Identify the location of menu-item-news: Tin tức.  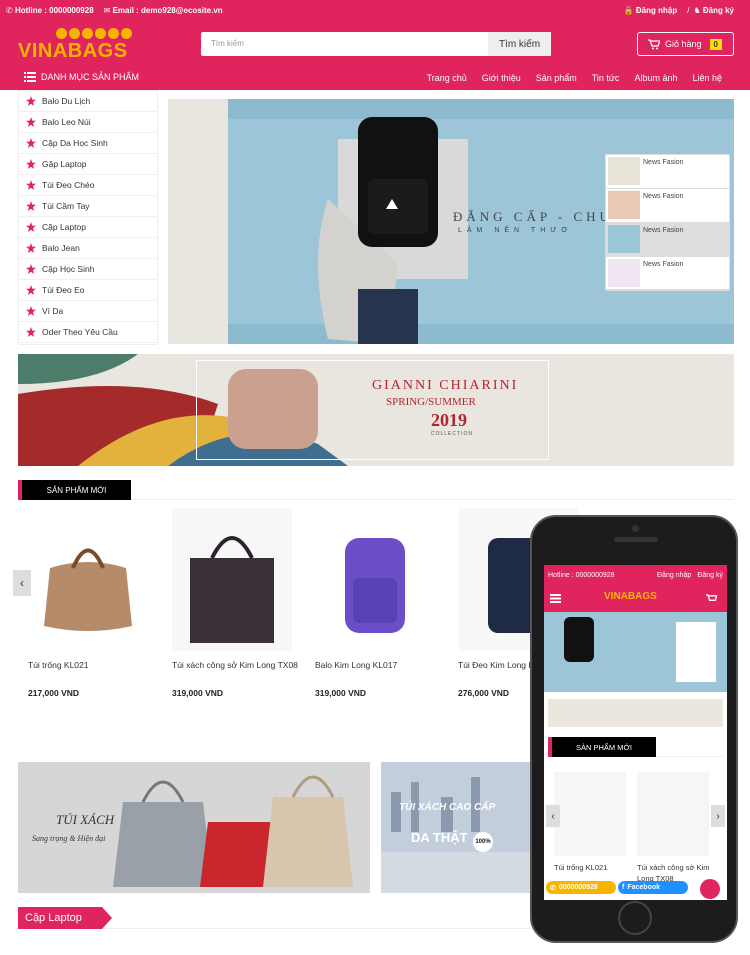
(606, 78).